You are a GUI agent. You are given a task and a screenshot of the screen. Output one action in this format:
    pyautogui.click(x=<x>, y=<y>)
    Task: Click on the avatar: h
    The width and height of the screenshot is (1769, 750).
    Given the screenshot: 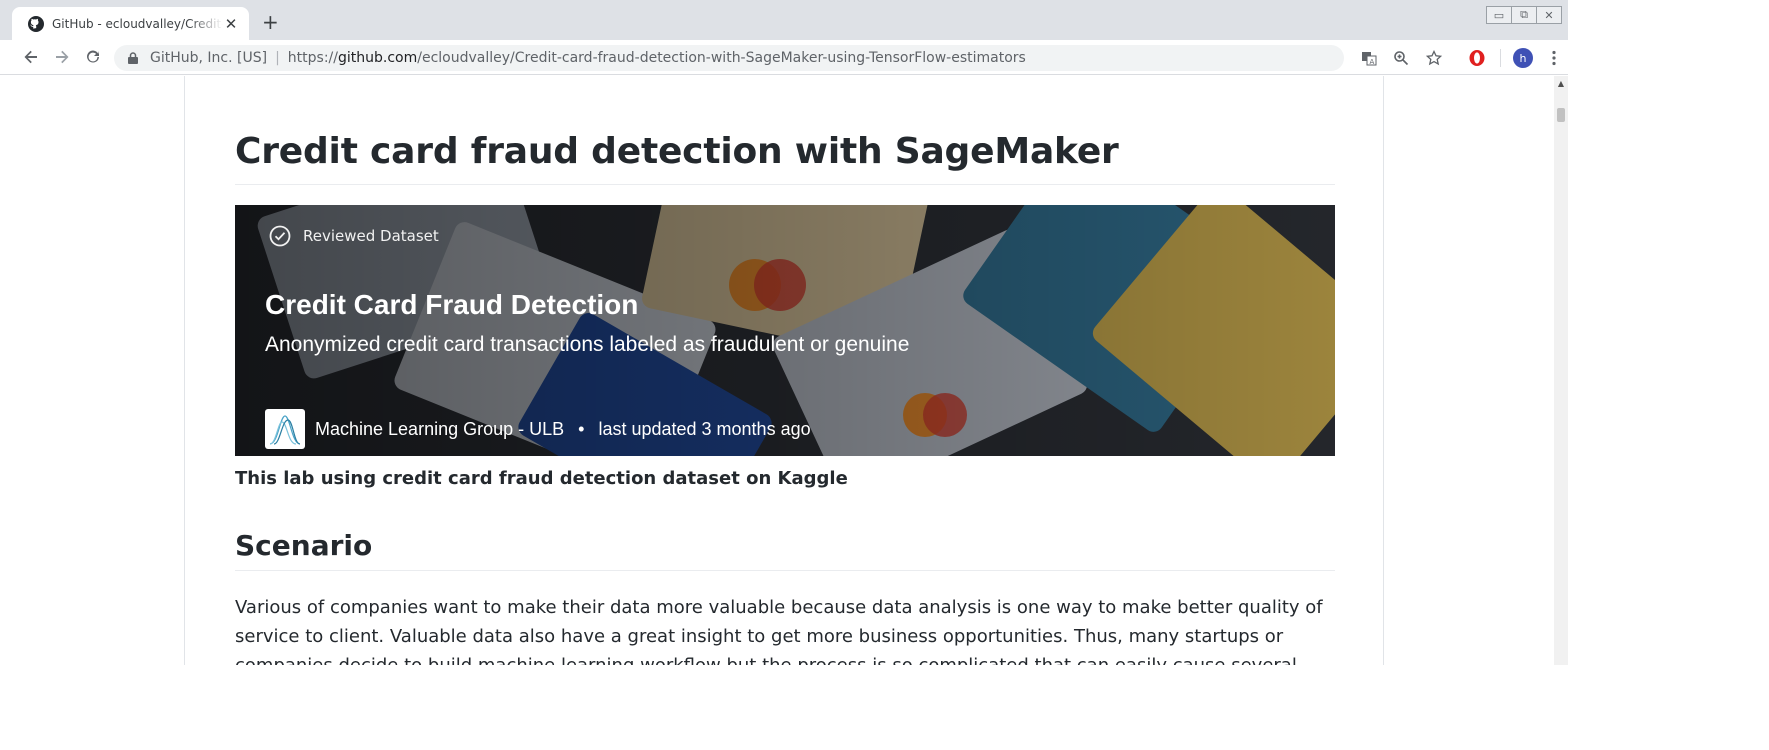 What is the action you would take?
    pyautogui.click(x=1523, y=58)
    